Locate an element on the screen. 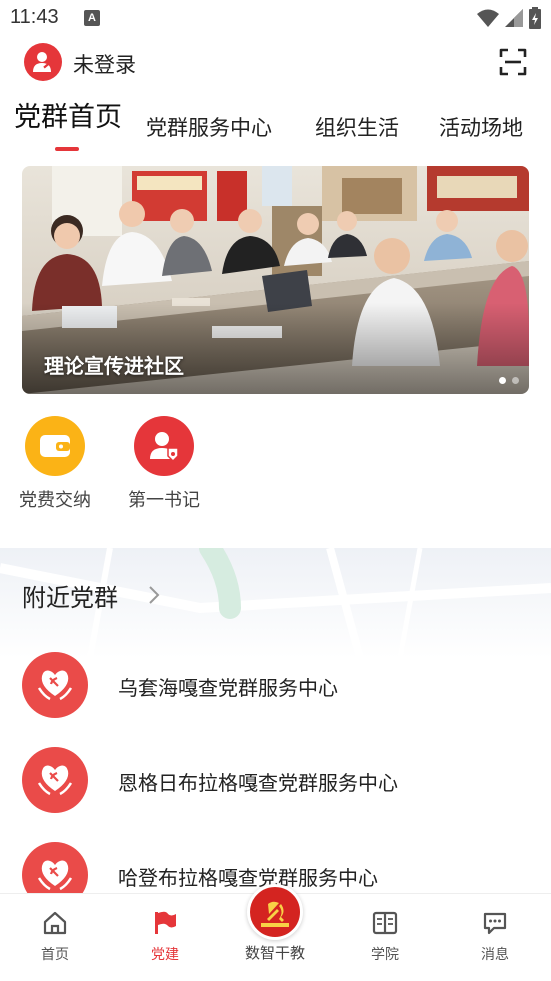  nav-label: 党建 is located at coordinates (165, 955).